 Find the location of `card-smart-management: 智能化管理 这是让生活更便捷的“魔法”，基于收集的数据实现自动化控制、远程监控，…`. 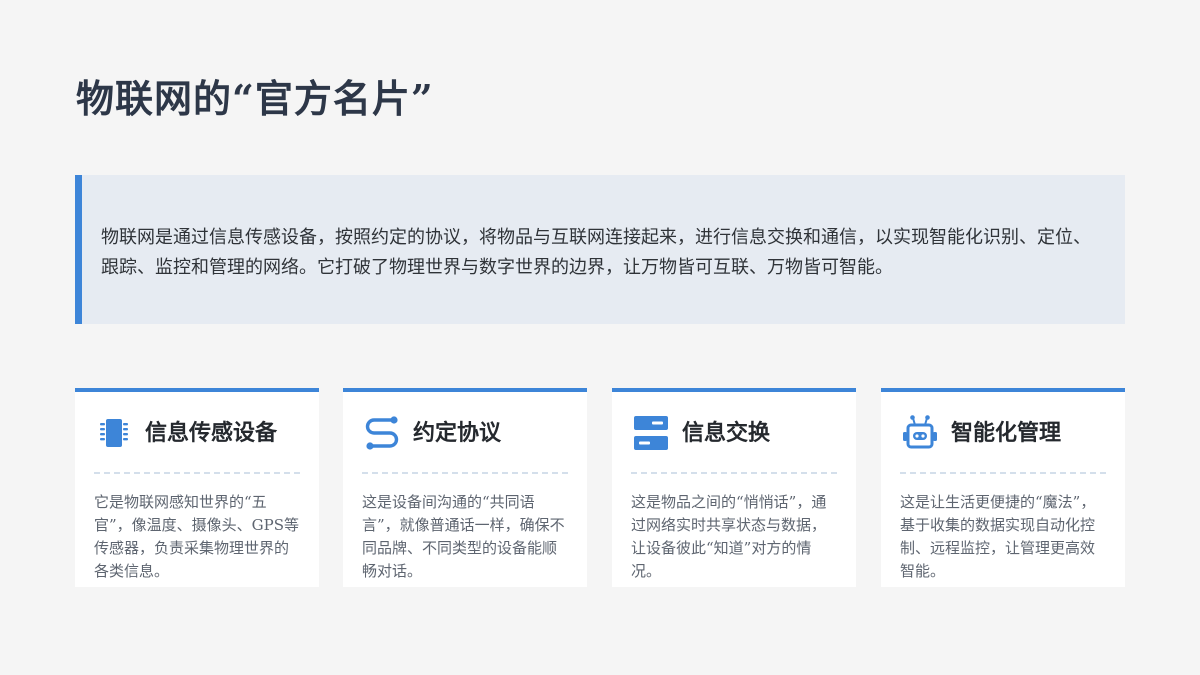

card-smart-management: 智能化管理 这是让生活更便捷的“魔法”，基于收集的数据实现自动化控制、远程监控，… is located at coordinates (1003, 487).